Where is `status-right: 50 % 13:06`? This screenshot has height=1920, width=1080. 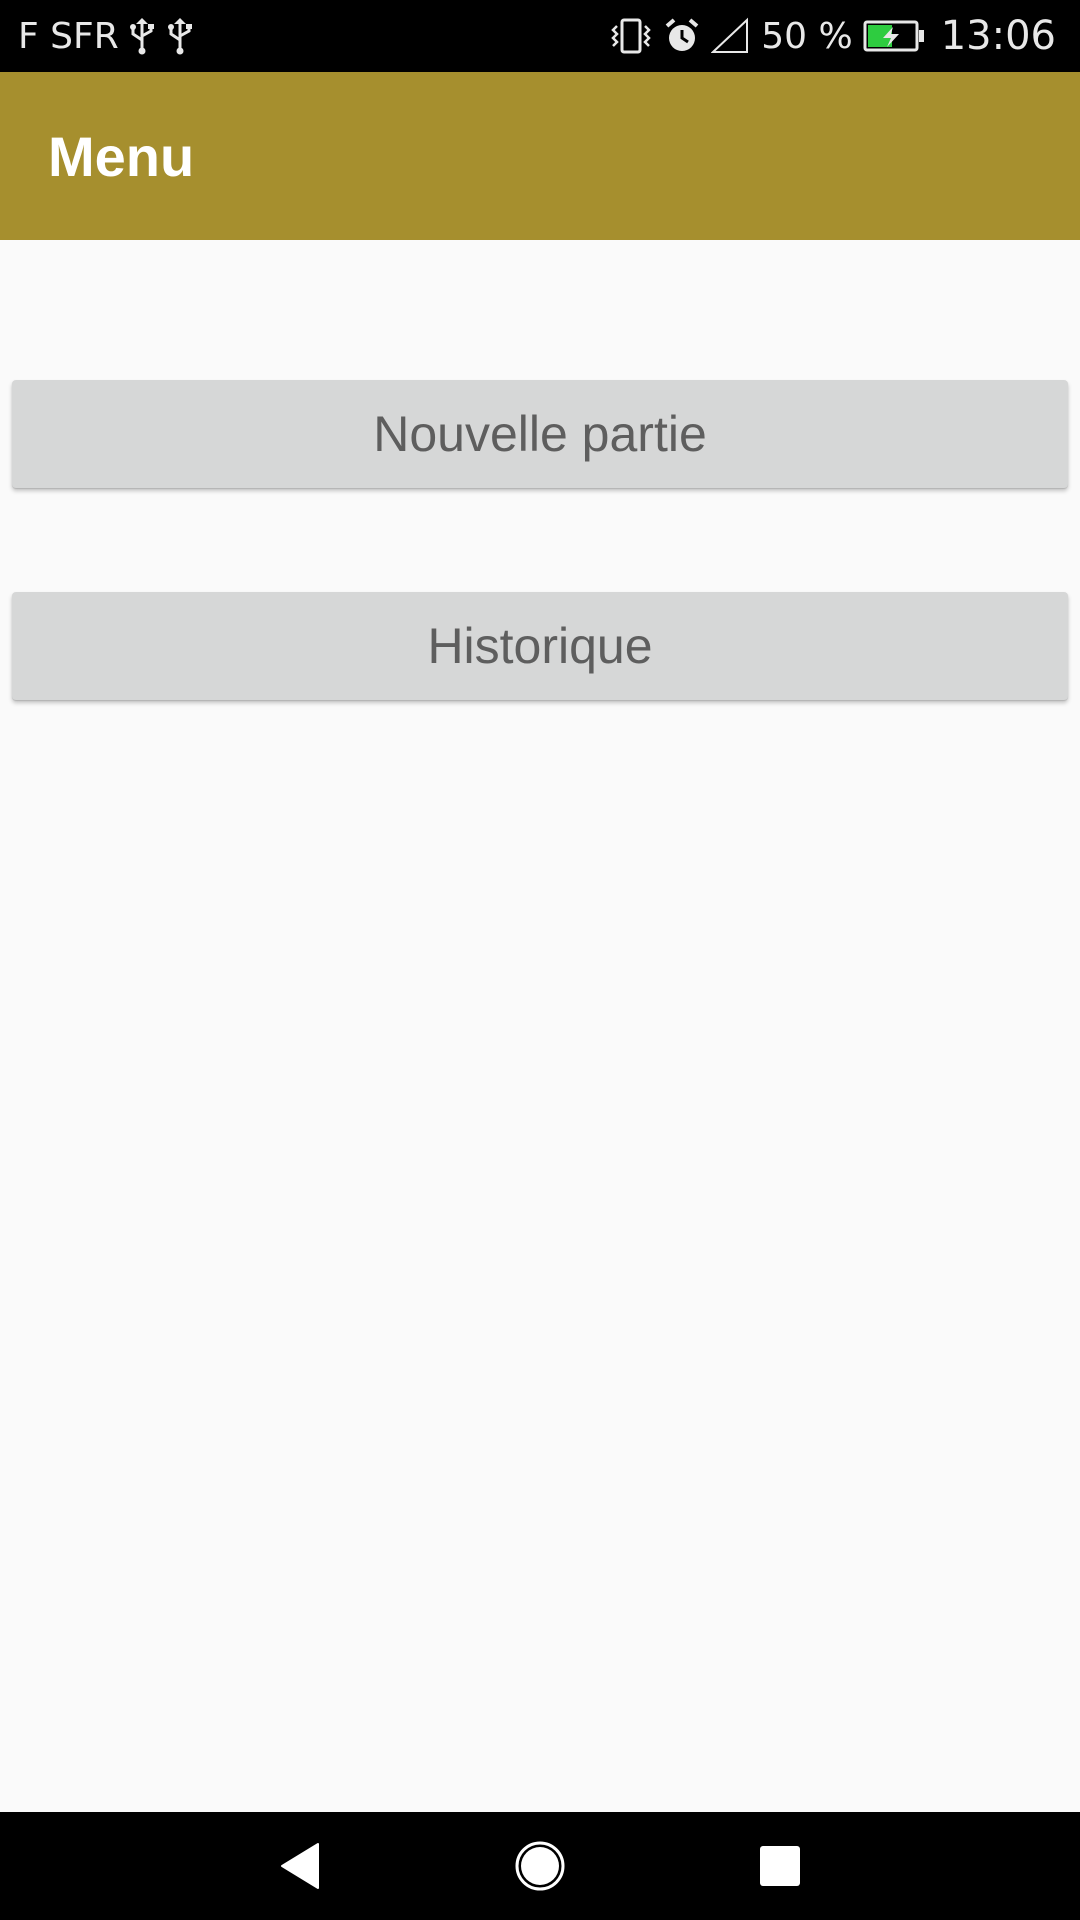
status-right: 50 % 13:06 is located at coordinates (832, 36).